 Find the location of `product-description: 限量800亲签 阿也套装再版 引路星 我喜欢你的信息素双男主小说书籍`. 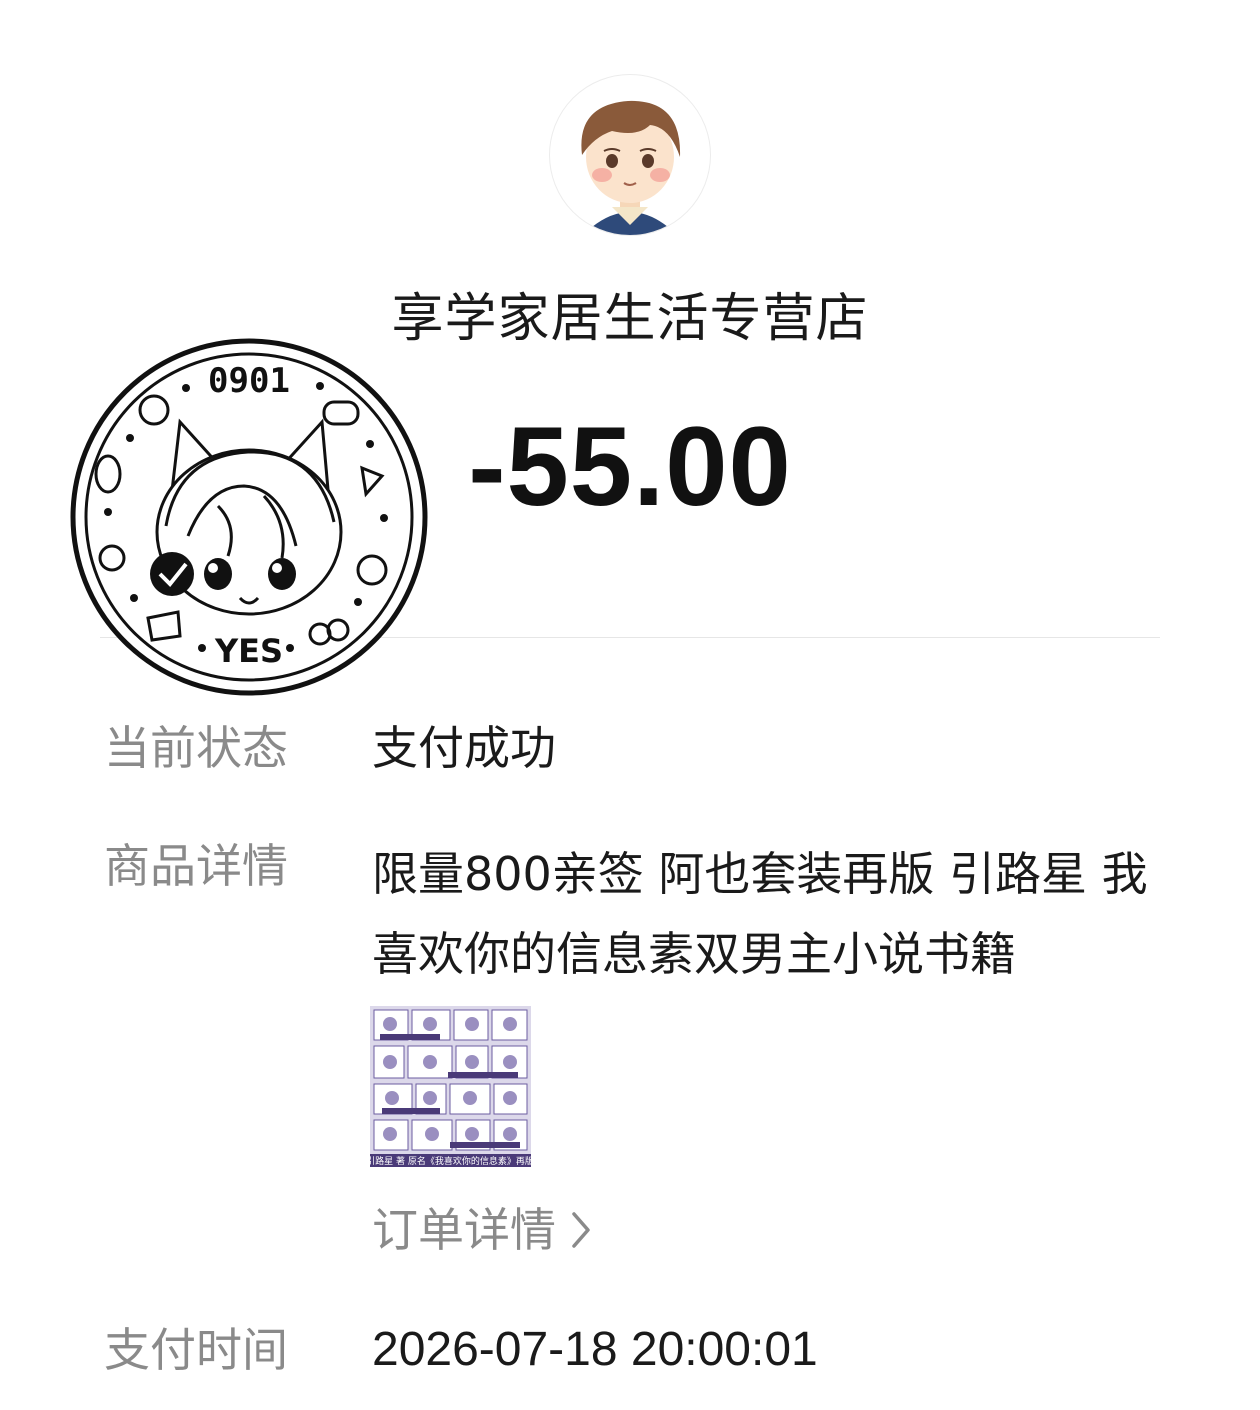

product-description: 限量800亲签 阿也套装再版 引路星 我喜欢你的信息素双男主小说书籍 is located at coordinates (760, 914).